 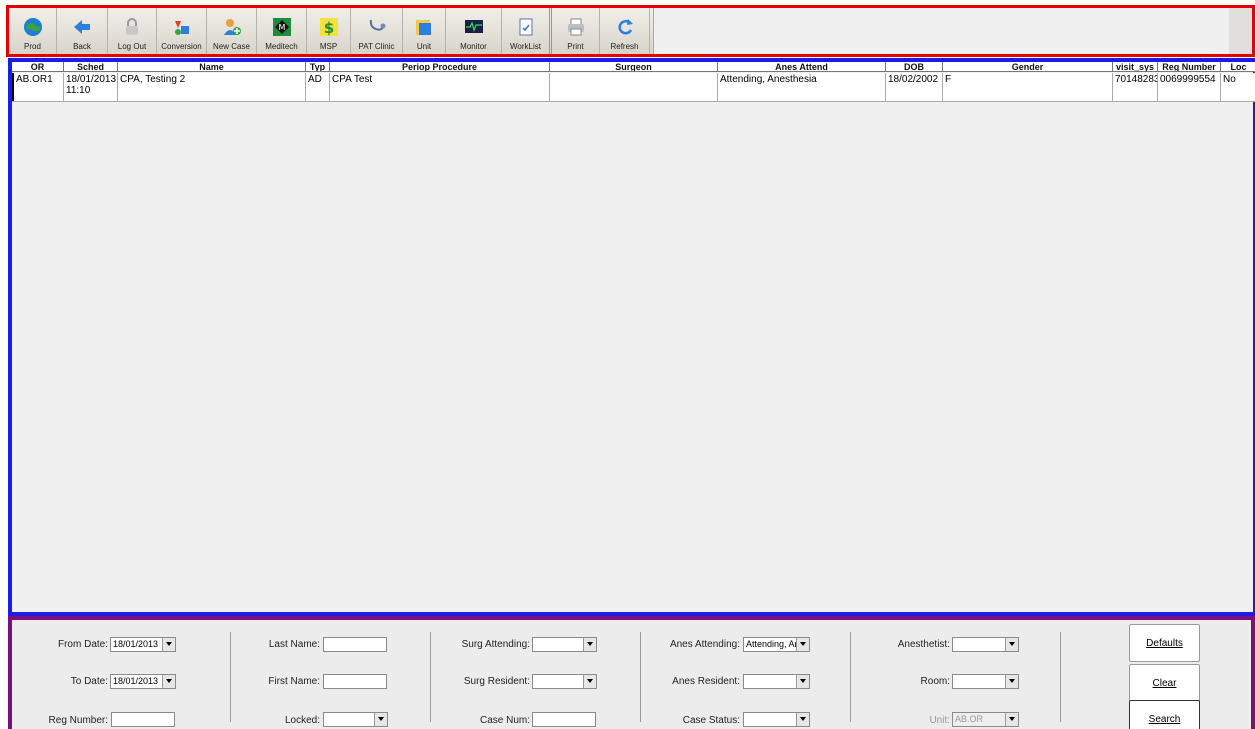 I want to click on pat-clinic-button: PAT Clinic, so click(x=377, y=31).